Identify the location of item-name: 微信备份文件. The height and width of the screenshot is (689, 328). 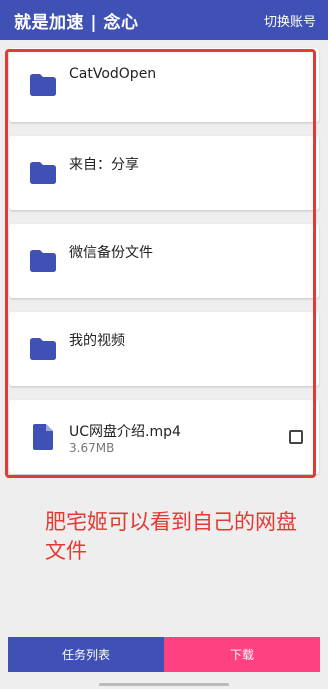
(111, 253).